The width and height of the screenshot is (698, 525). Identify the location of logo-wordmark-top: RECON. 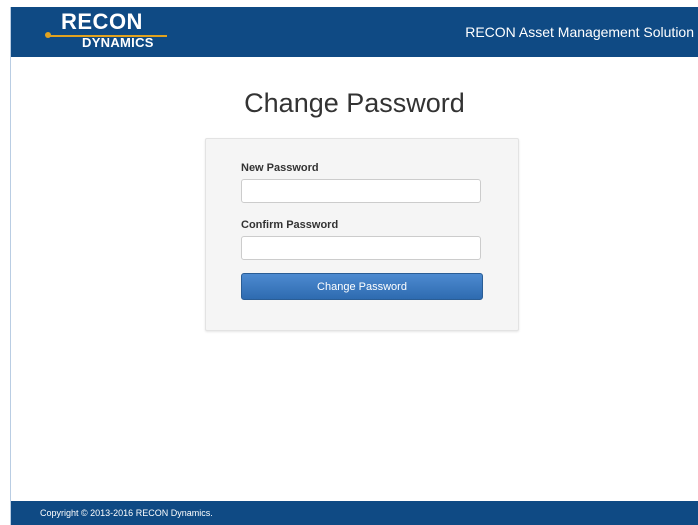
(102, 21).